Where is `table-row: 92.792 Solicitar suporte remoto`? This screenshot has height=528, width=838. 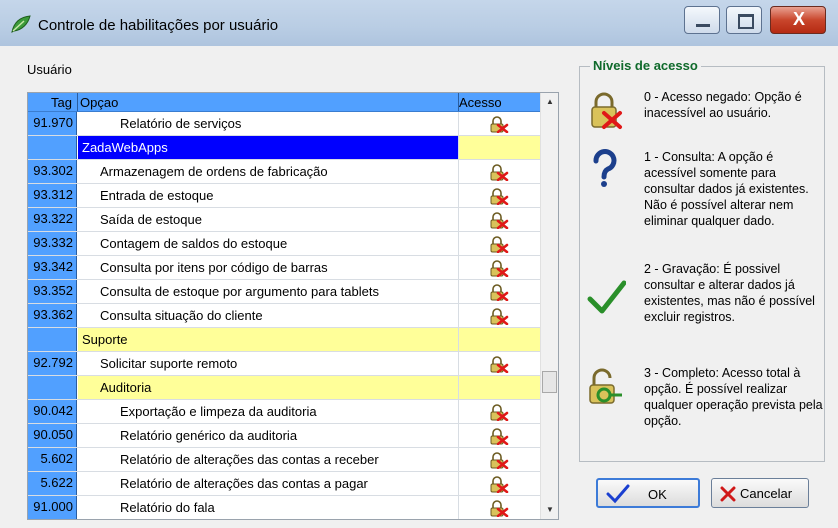
table-row: 92.792 Solicitar suporte remoto is located at coordinates (284, 364).